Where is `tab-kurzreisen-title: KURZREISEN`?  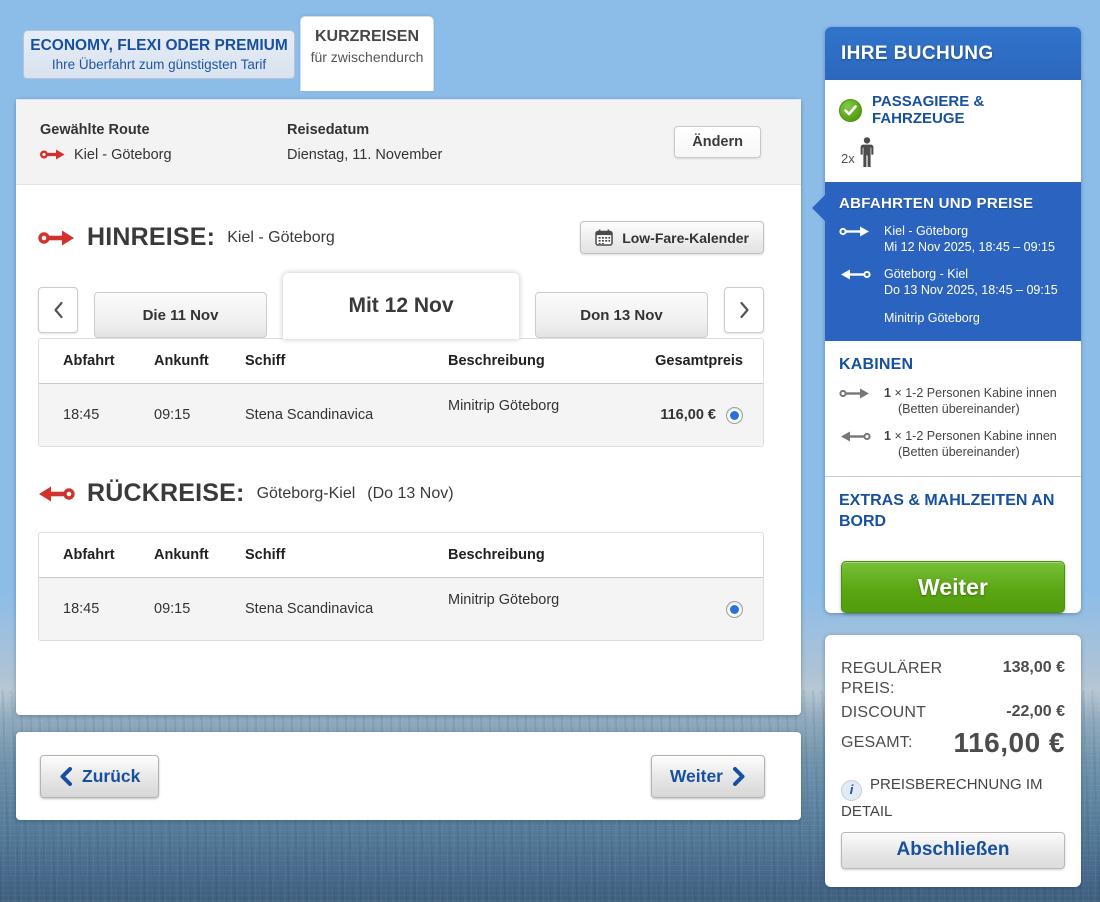 tab-kurzreisen-title: KURZREISEN is located at coordinates (366, 36).